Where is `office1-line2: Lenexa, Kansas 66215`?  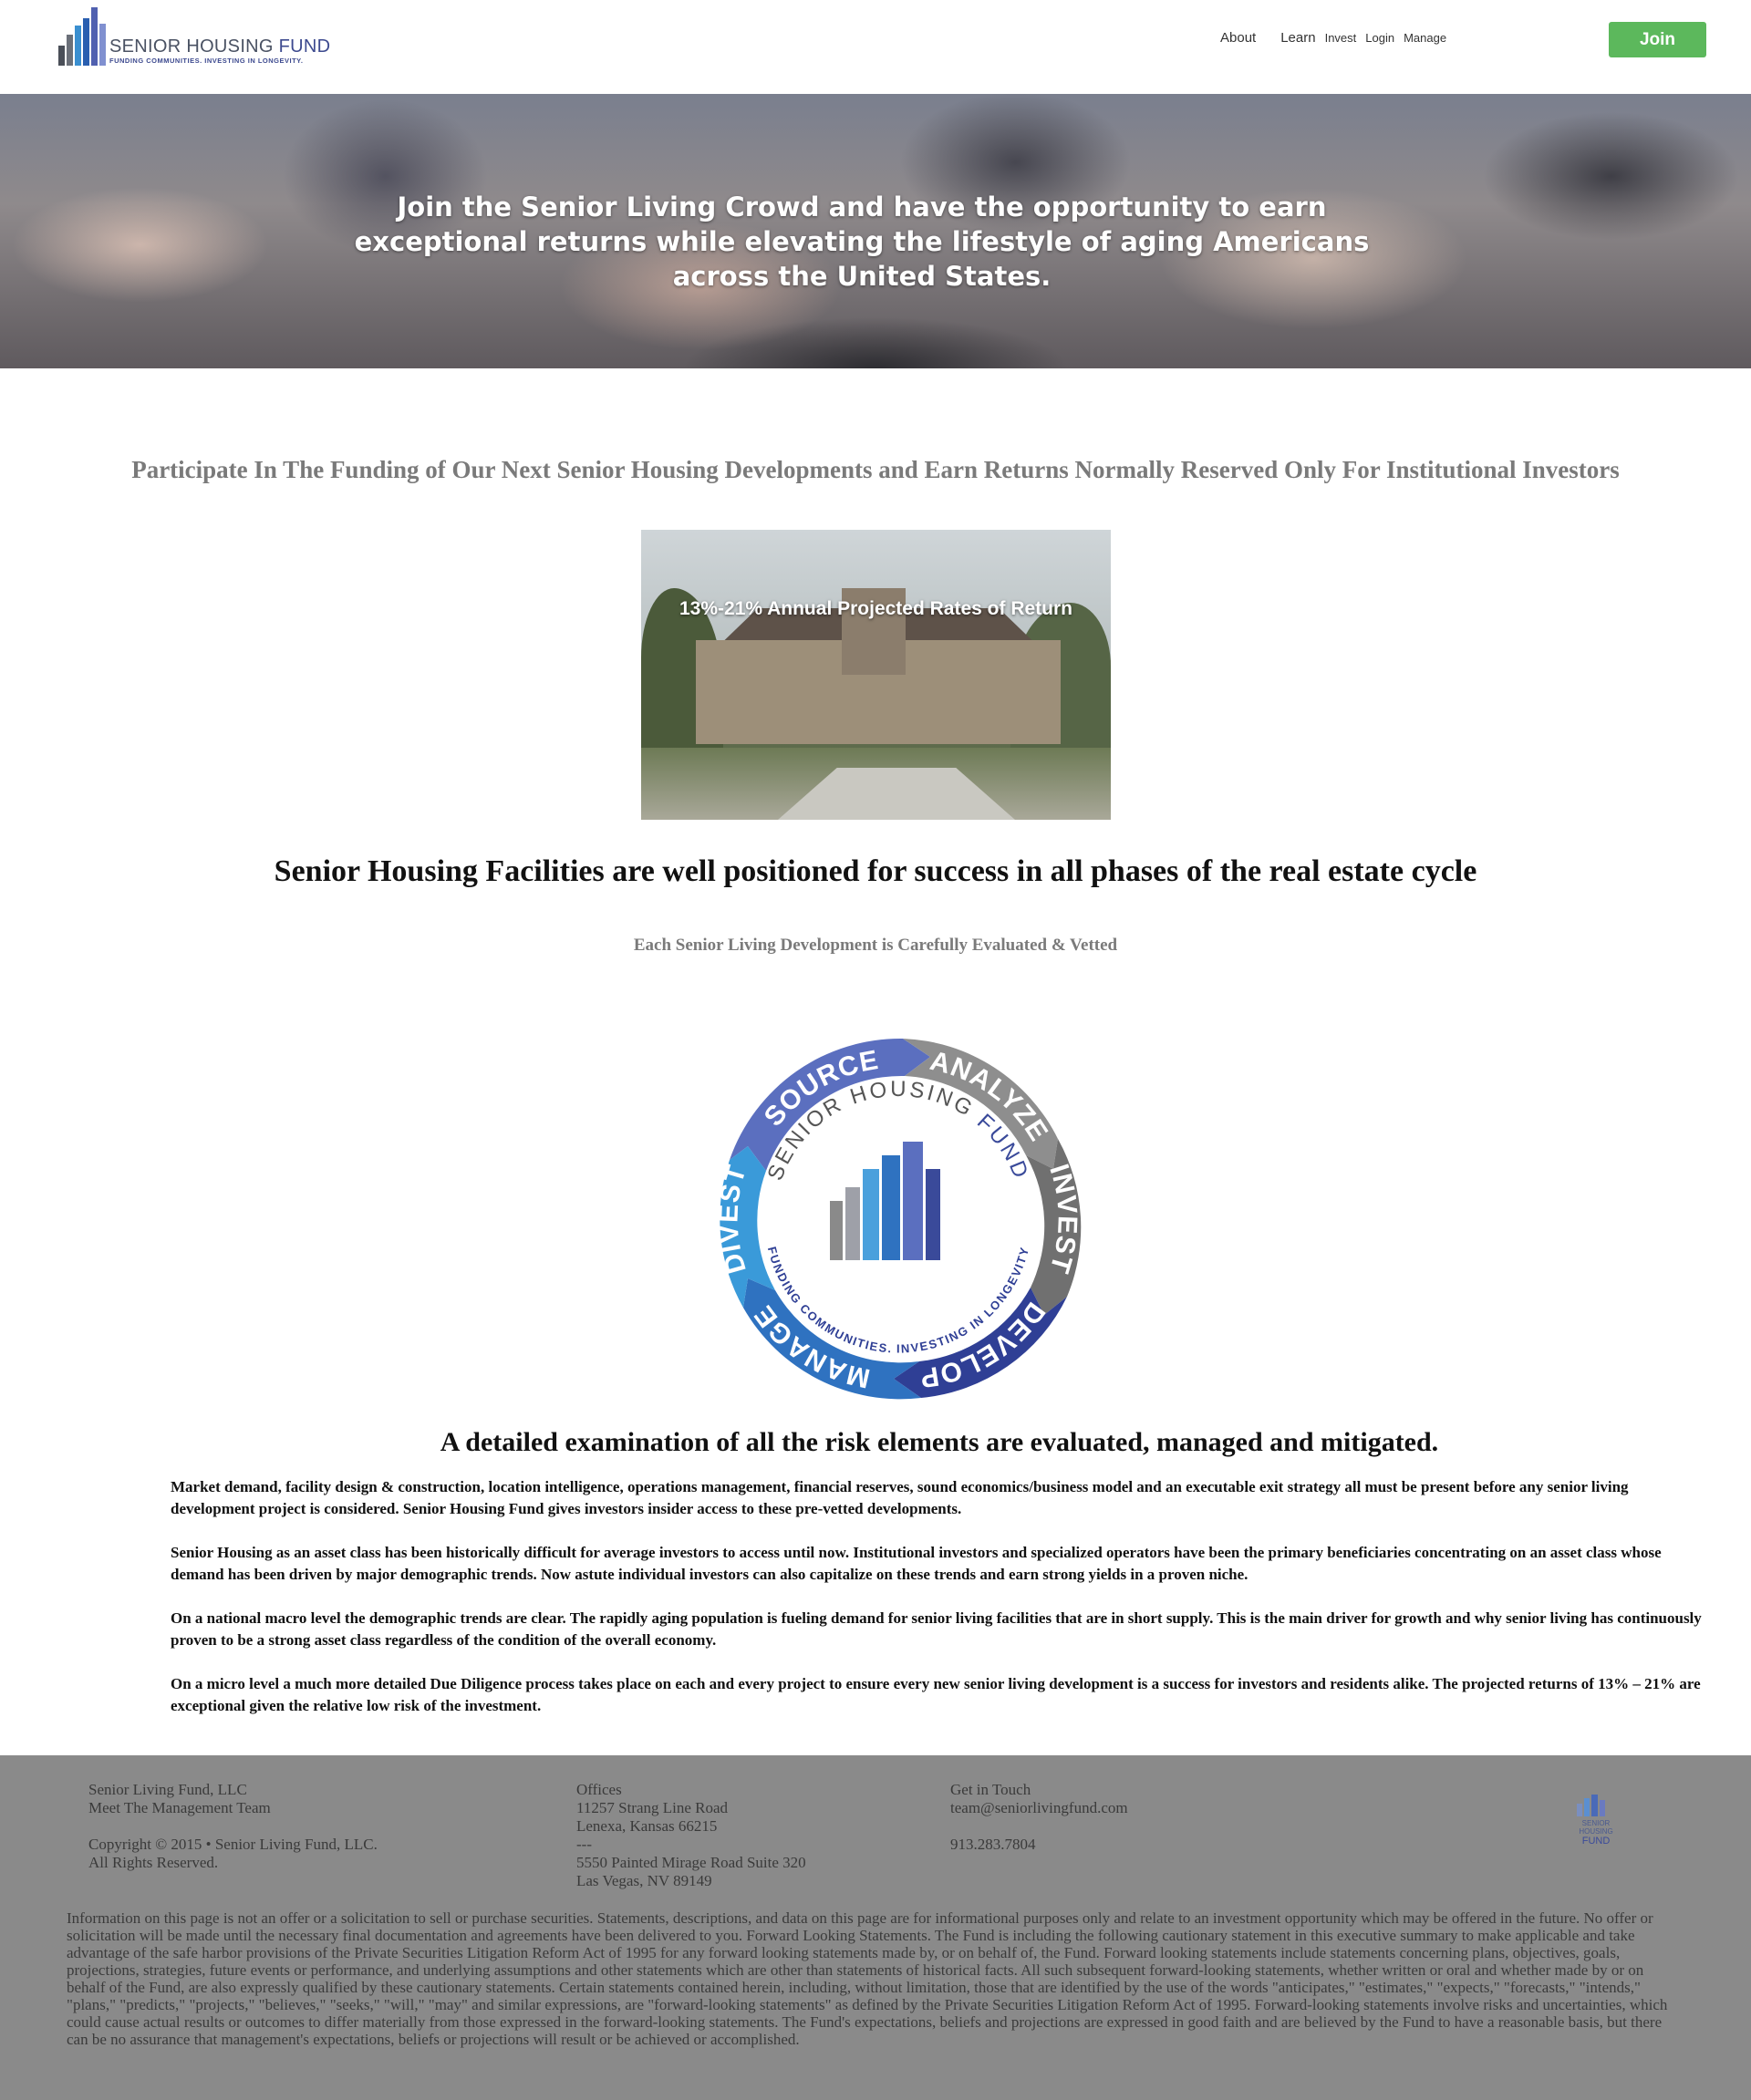
office1-line2: Lenexa, Kansas 66215 is located at coordinates (647, 1826).